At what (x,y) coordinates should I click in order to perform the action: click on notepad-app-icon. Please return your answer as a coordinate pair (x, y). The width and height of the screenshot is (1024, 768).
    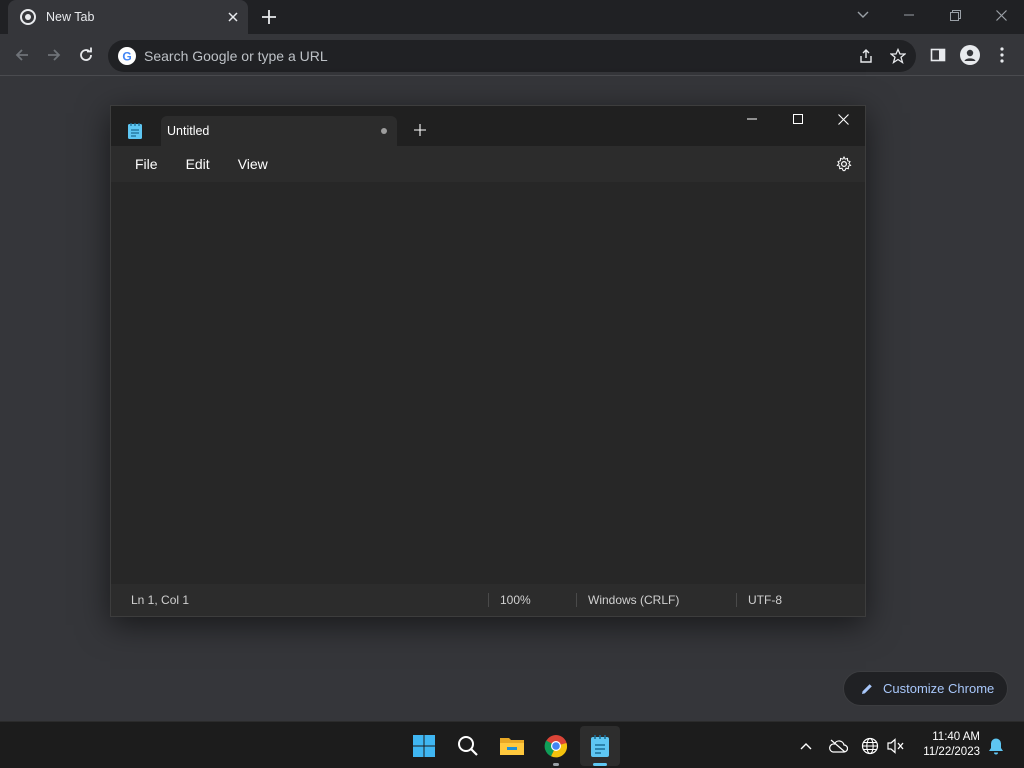
    Looking at the image, I should click on (135, 131).